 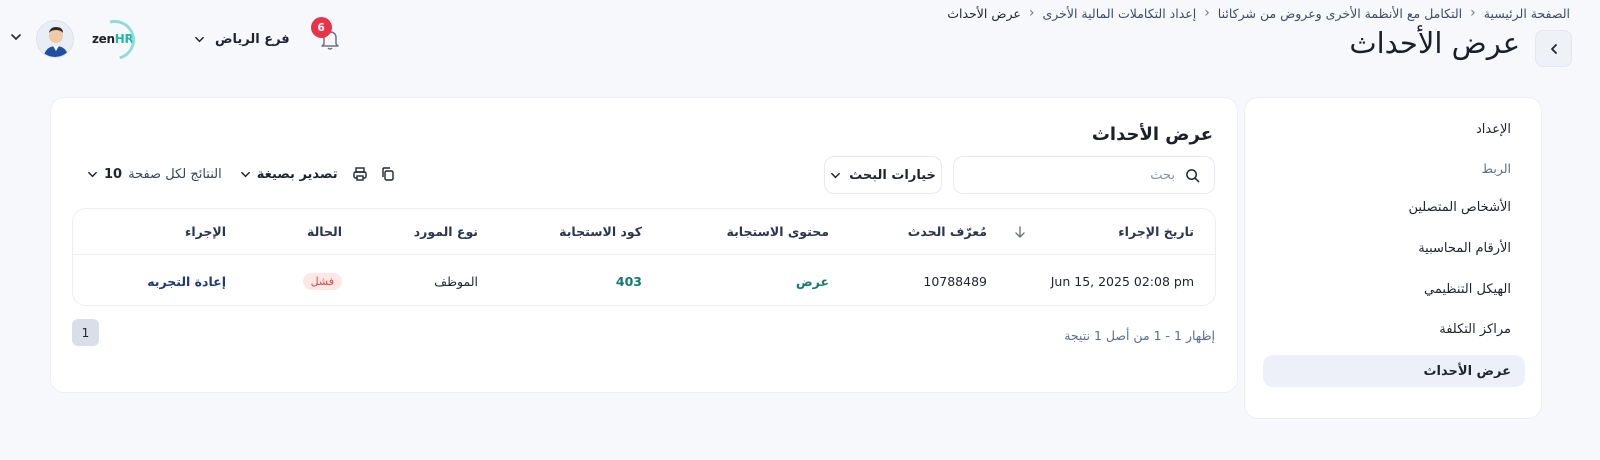 What do you see at coordinates (1156, 231) in the screenshot?
I see `column-header-date: تاريخ الإجراء` at bounding box center [1156, 231].